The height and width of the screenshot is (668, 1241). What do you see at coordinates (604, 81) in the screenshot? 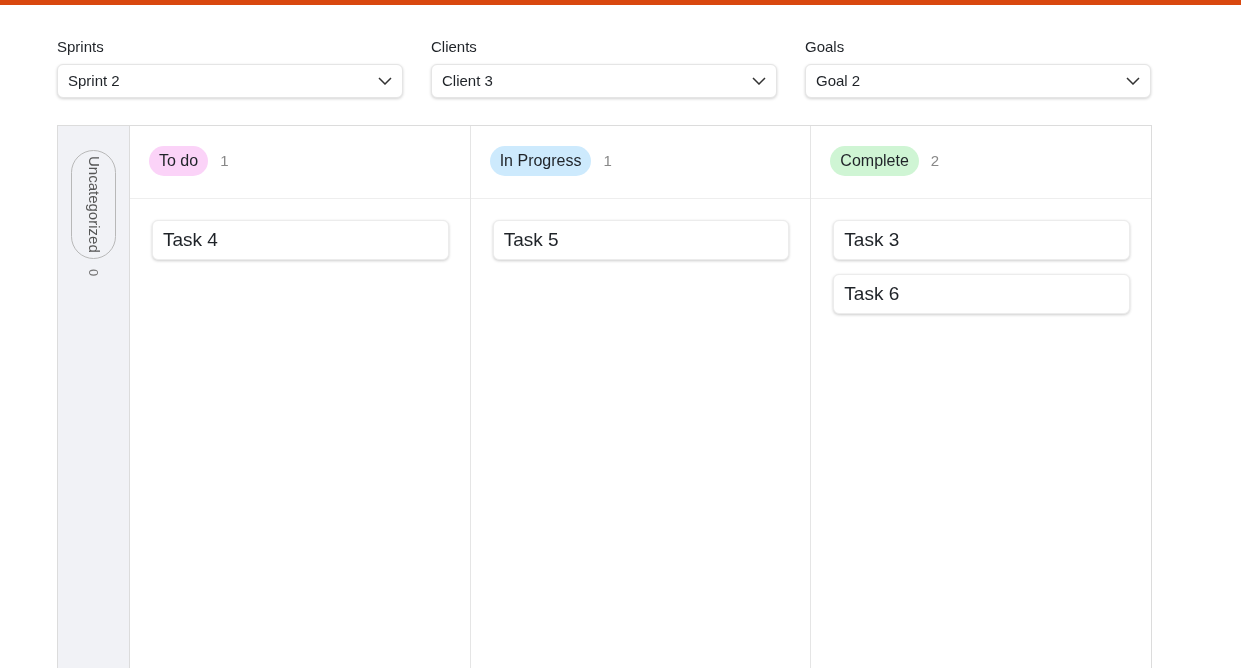
I see `filter-dropdown: Client 3` at bounding box center [604, 81].